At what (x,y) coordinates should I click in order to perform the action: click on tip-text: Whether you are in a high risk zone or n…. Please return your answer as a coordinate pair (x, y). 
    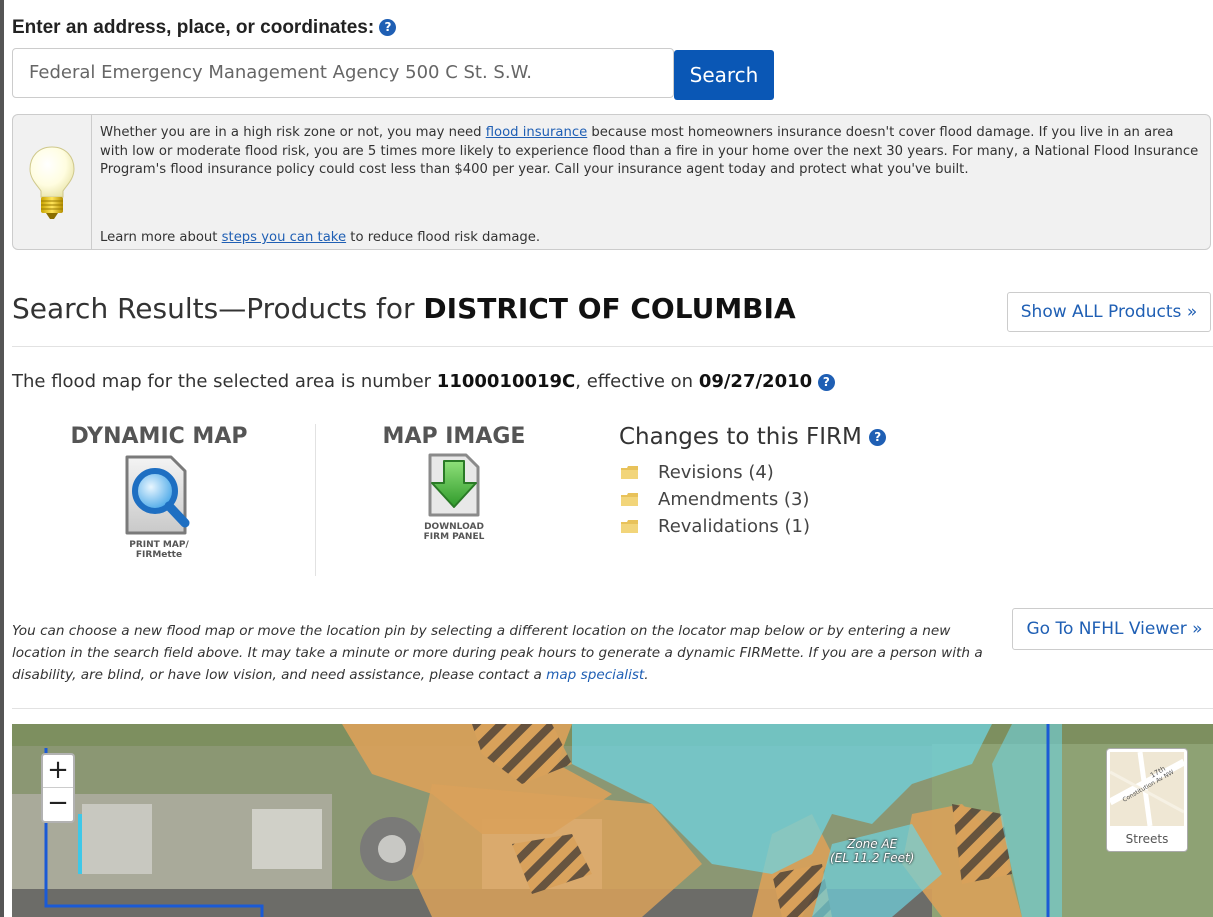
    Looking at the image, I should click on (650, 152).